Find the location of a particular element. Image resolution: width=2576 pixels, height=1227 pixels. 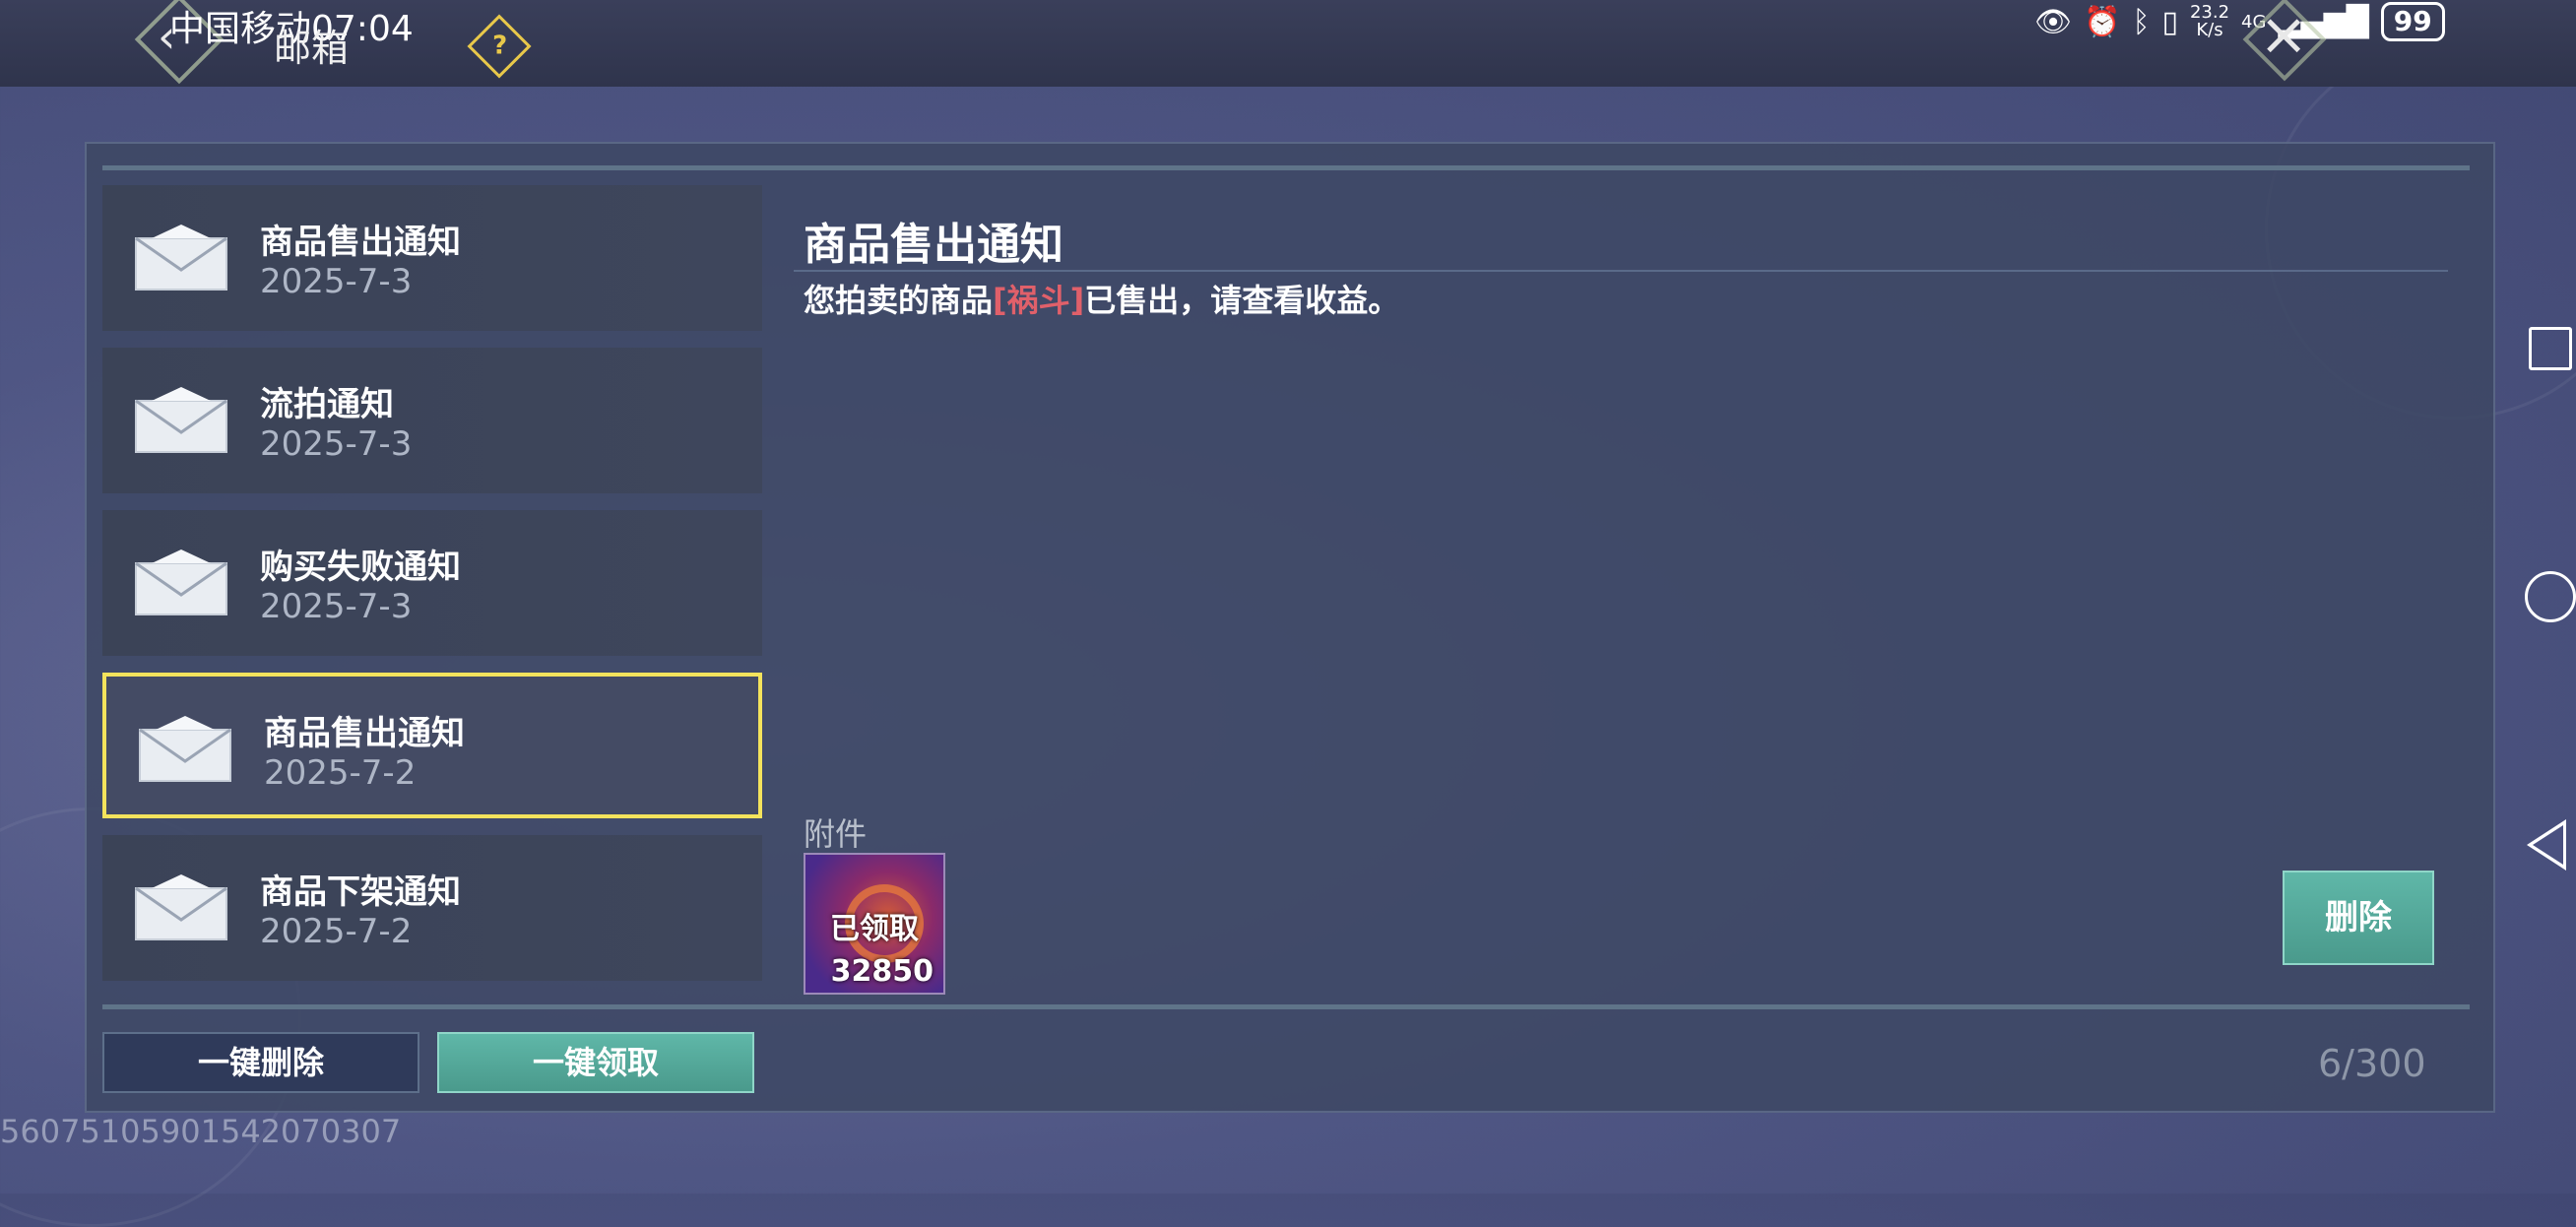

mail-detail-body: 您拍卖的商品[祸斗]已售出，请查看收益。 is located at coordinates (1101, 298).